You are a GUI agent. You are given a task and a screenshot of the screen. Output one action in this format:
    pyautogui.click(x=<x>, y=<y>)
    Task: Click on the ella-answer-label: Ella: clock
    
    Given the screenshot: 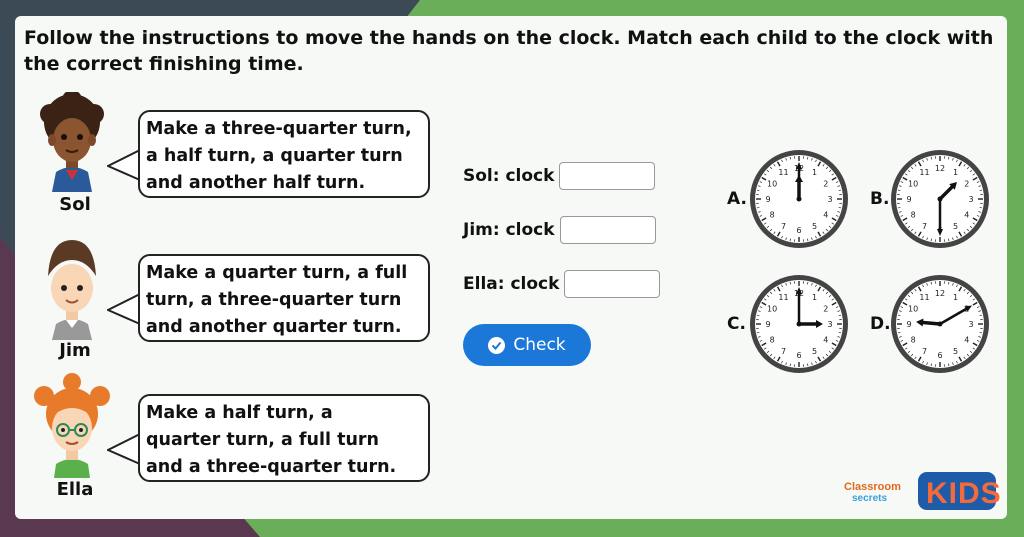 What is the action you would take?
    pyautogui.click(x=511, y=284)
    